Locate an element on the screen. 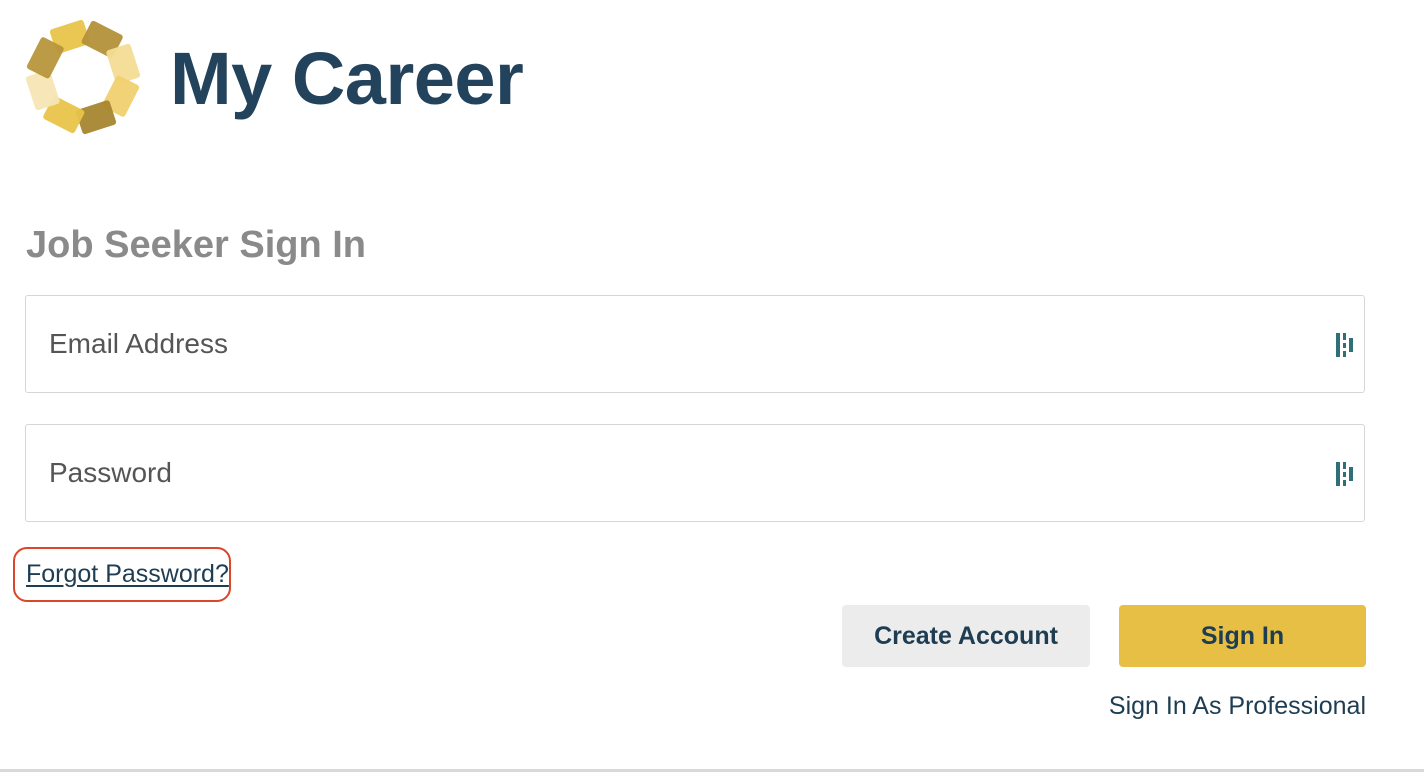  email-field-container is located at coordinates (695, 344).